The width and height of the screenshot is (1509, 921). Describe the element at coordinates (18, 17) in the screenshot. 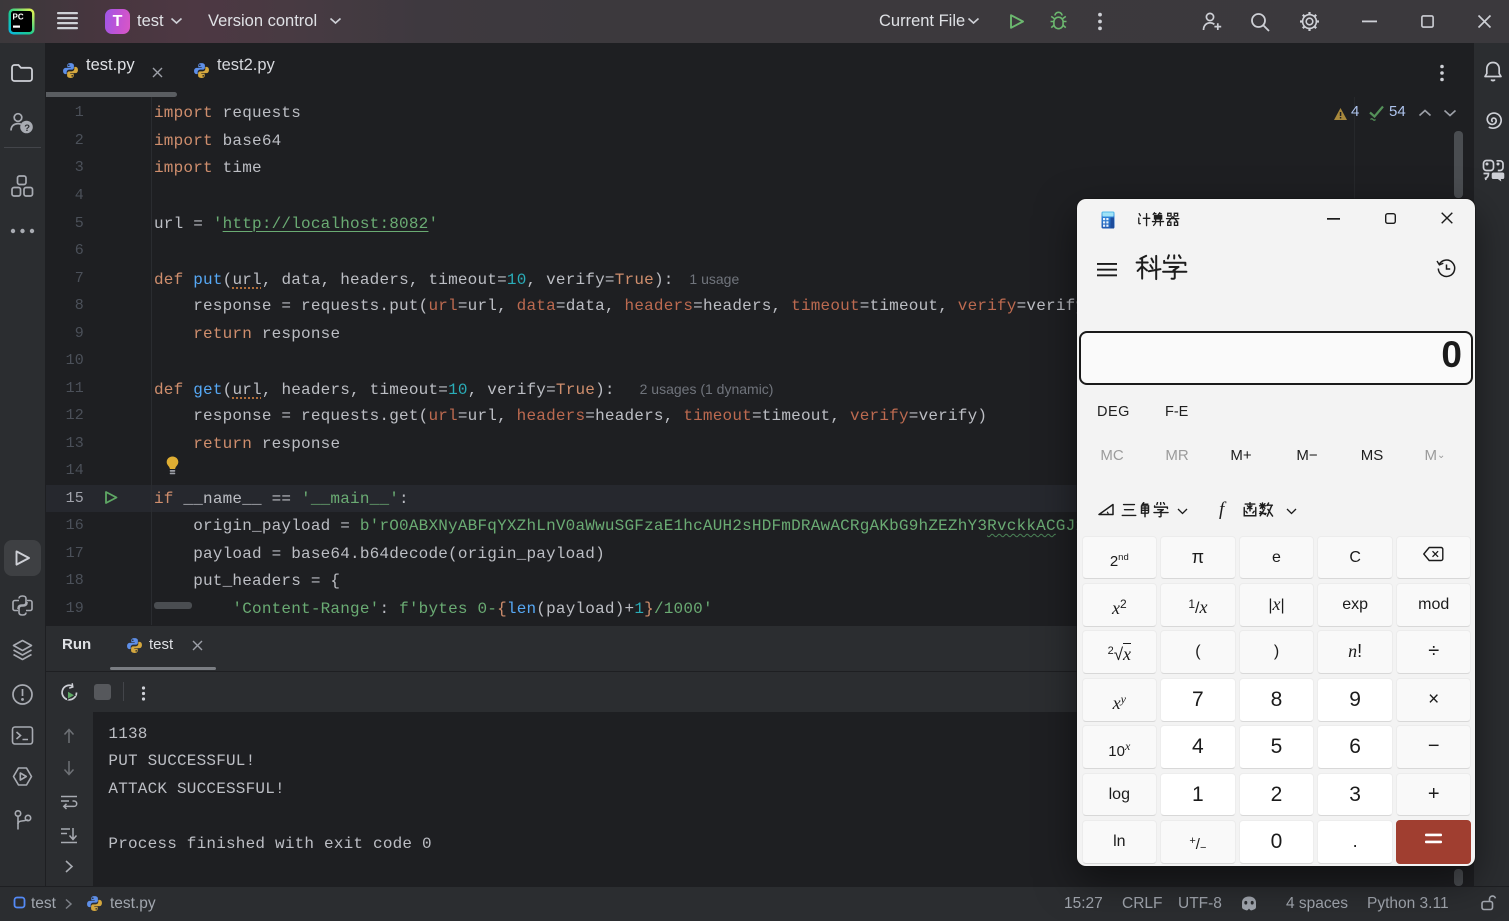

I see `svg-text: PC` at that location.